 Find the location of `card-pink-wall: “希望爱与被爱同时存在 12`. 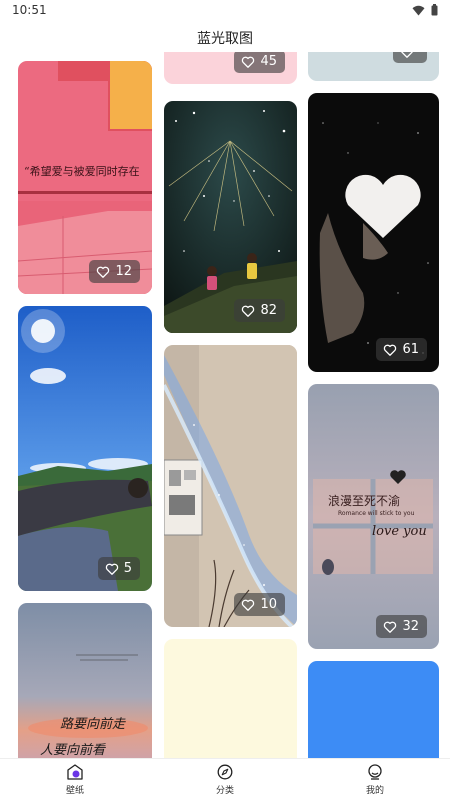

card-pink-wall: “希望爱与被爱同时存在 12 is located at coordinates (85, 177).